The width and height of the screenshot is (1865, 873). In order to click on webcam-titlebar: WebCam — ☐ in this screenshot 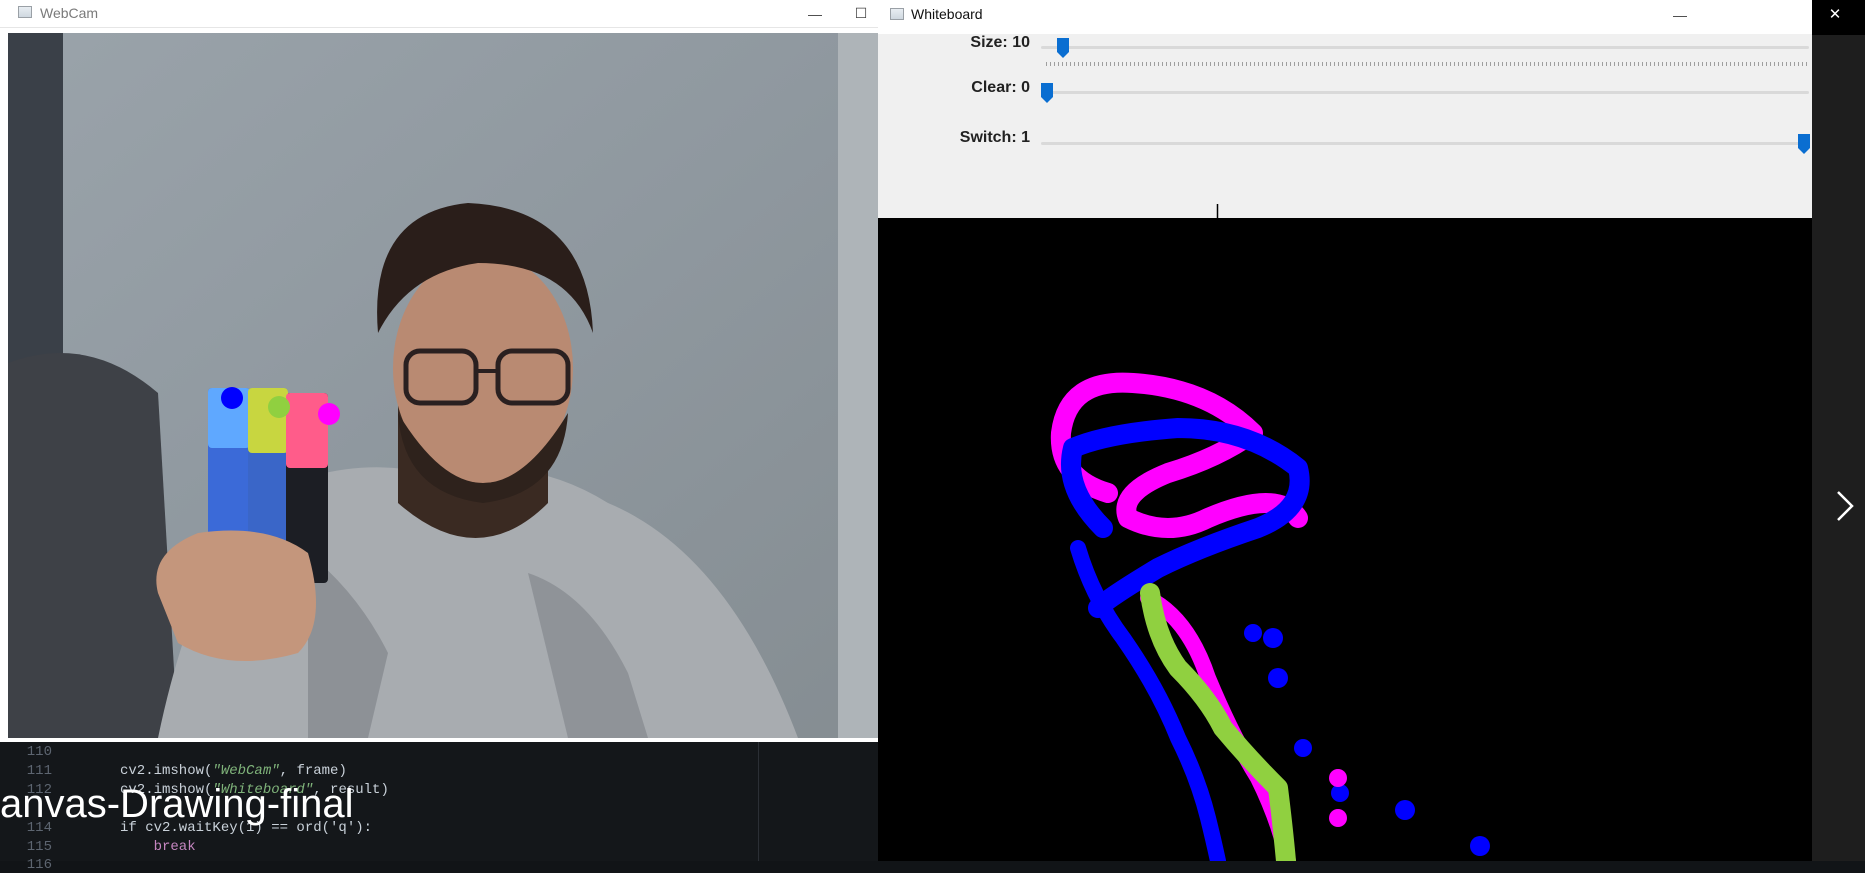, I will do `click(439, 14)`.